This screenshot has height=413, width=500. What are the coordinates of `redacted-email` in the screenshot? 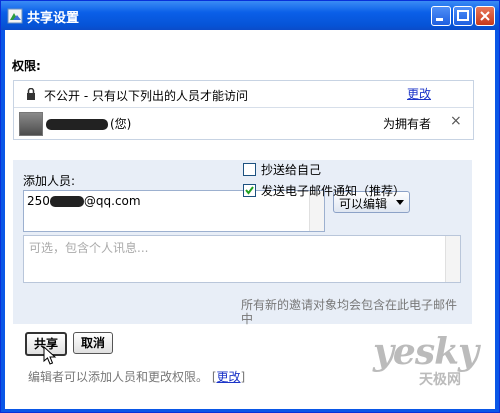 It's located at (66, 201).